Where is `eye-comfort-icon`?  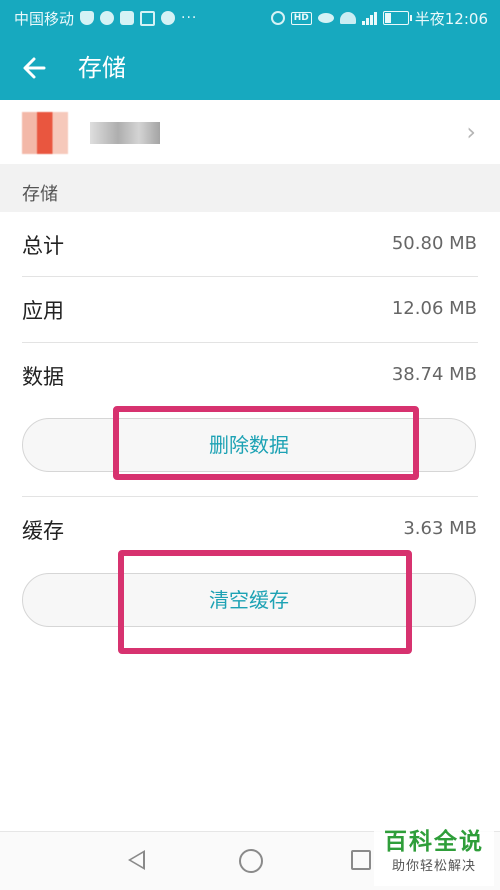 eye-comfort-icon is located at coordinates (325, 18).